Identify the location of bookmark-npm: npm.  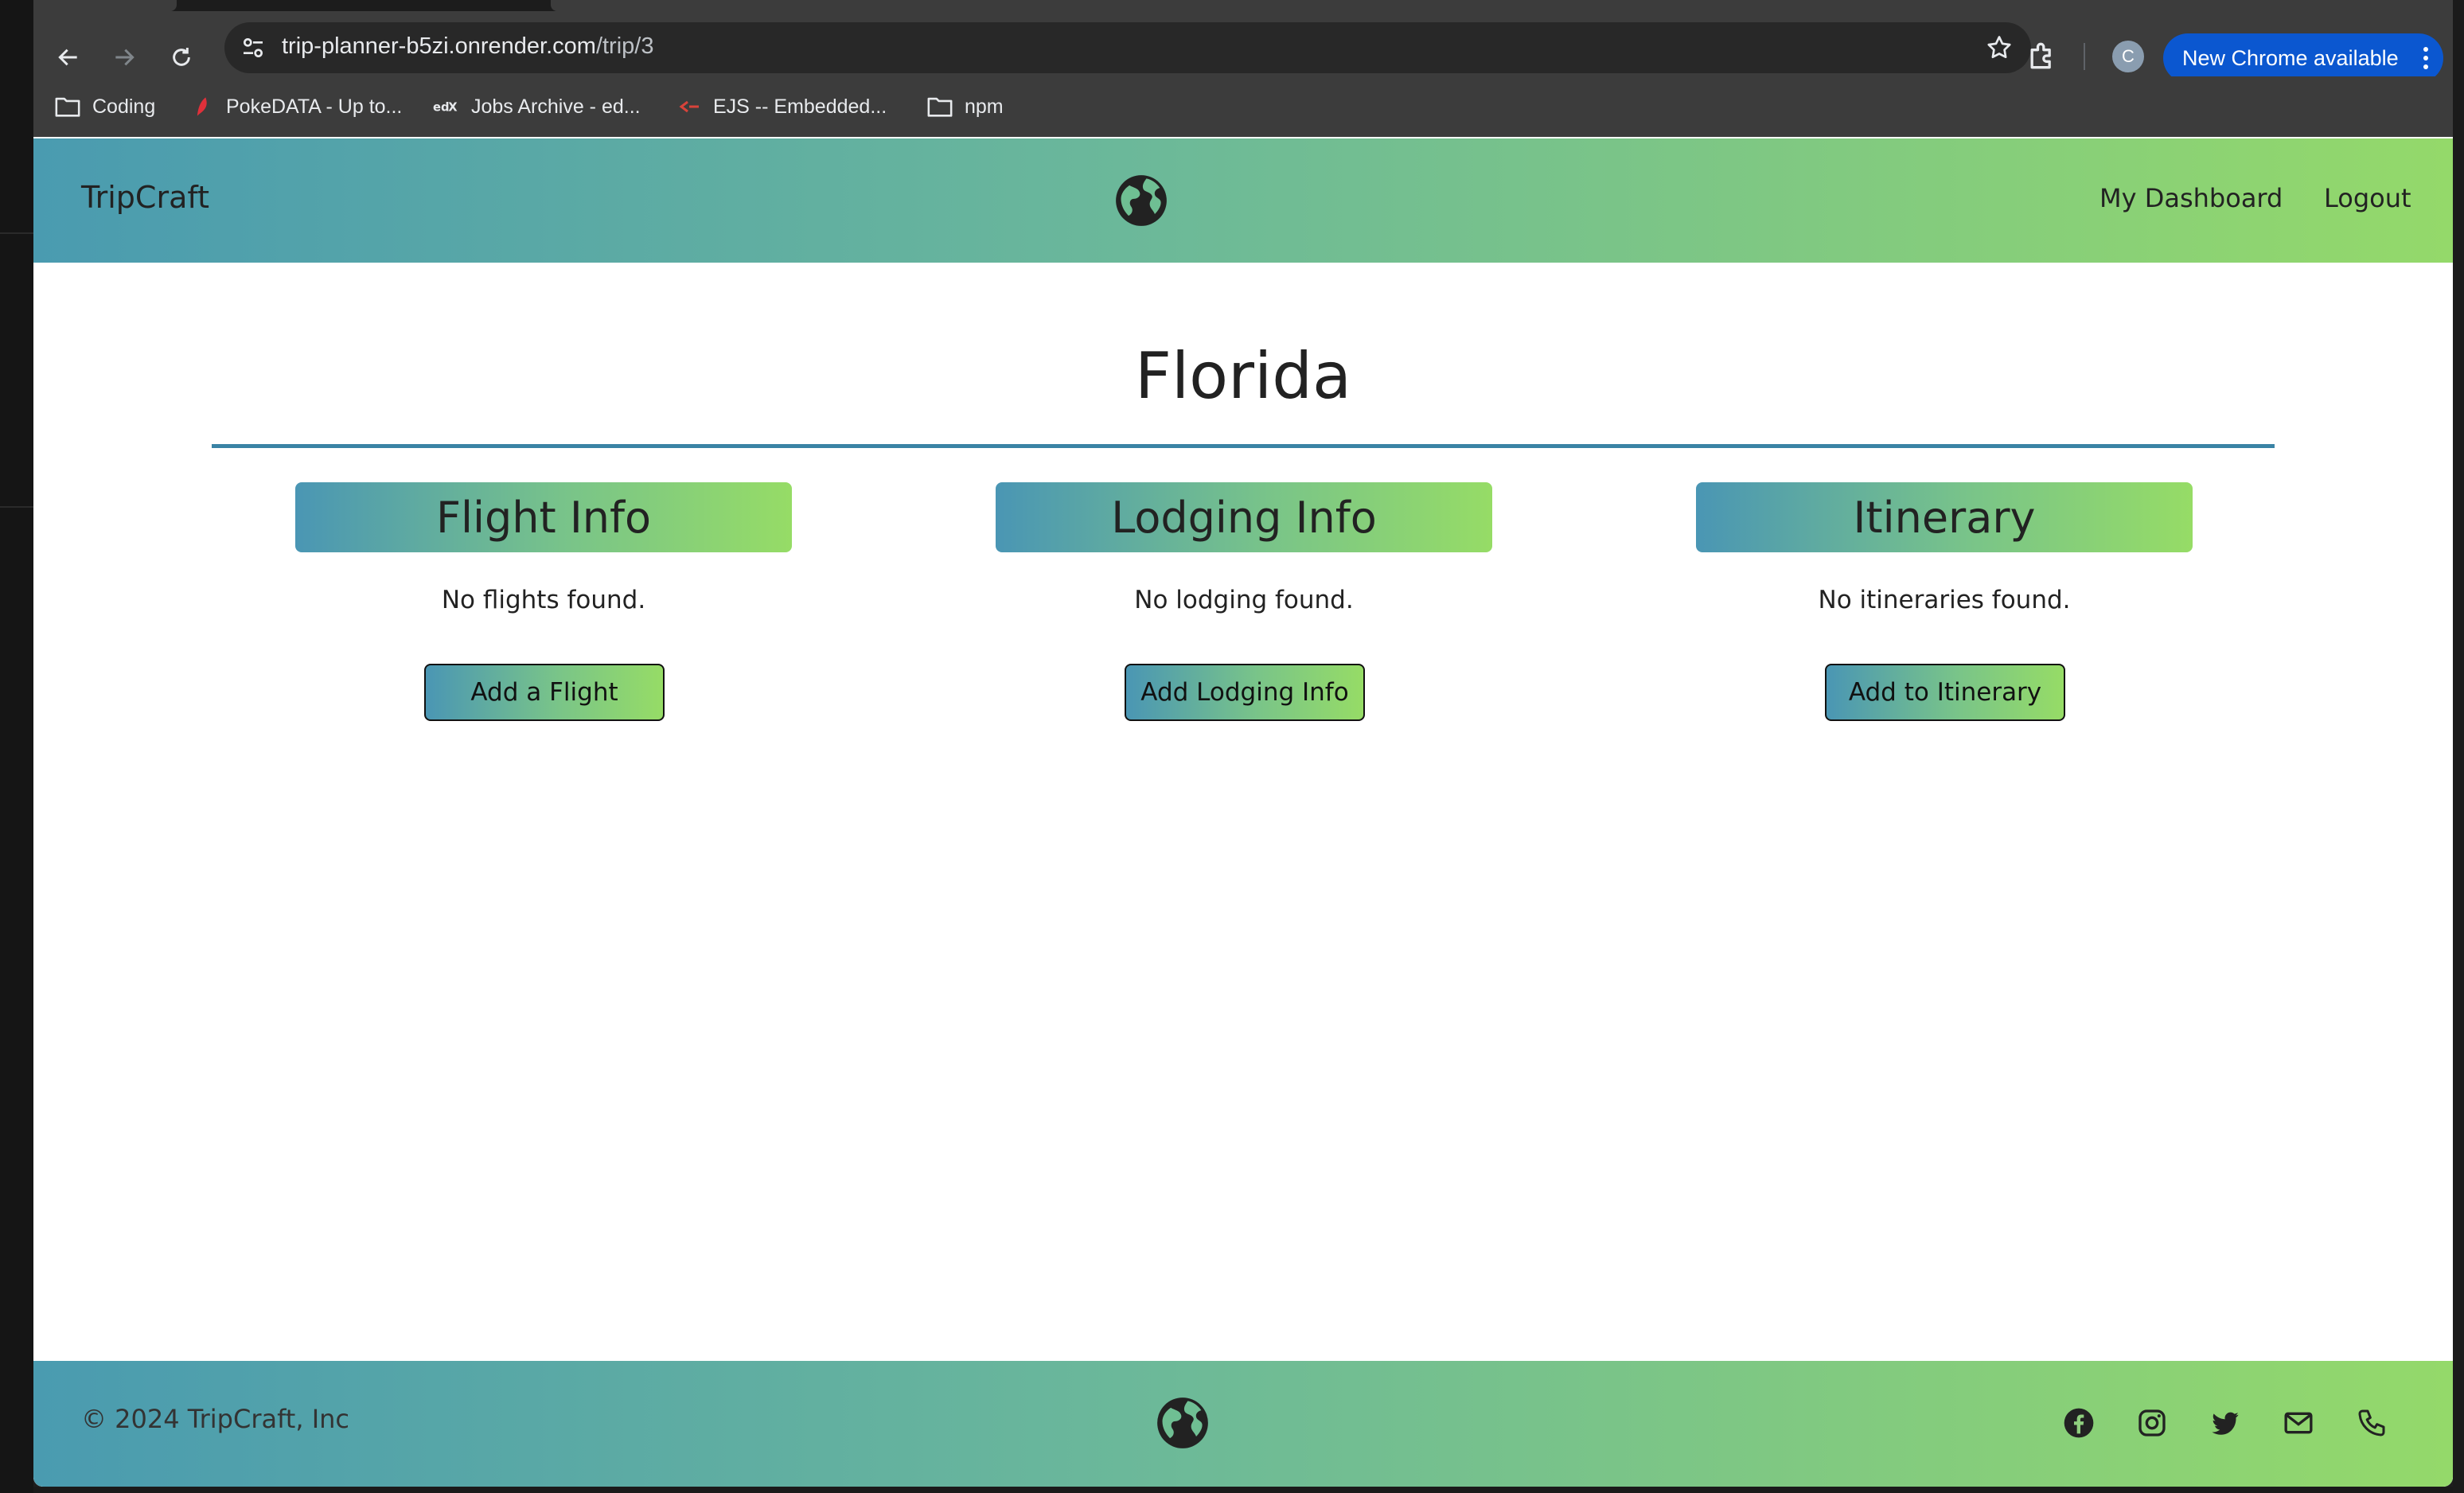
(965, 107).